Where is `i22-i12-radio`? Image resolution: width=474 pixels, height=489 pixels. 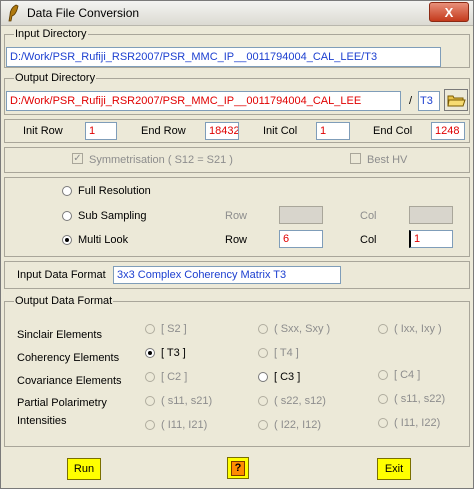 i22-i12-radio is located at coordinates (263, 425).